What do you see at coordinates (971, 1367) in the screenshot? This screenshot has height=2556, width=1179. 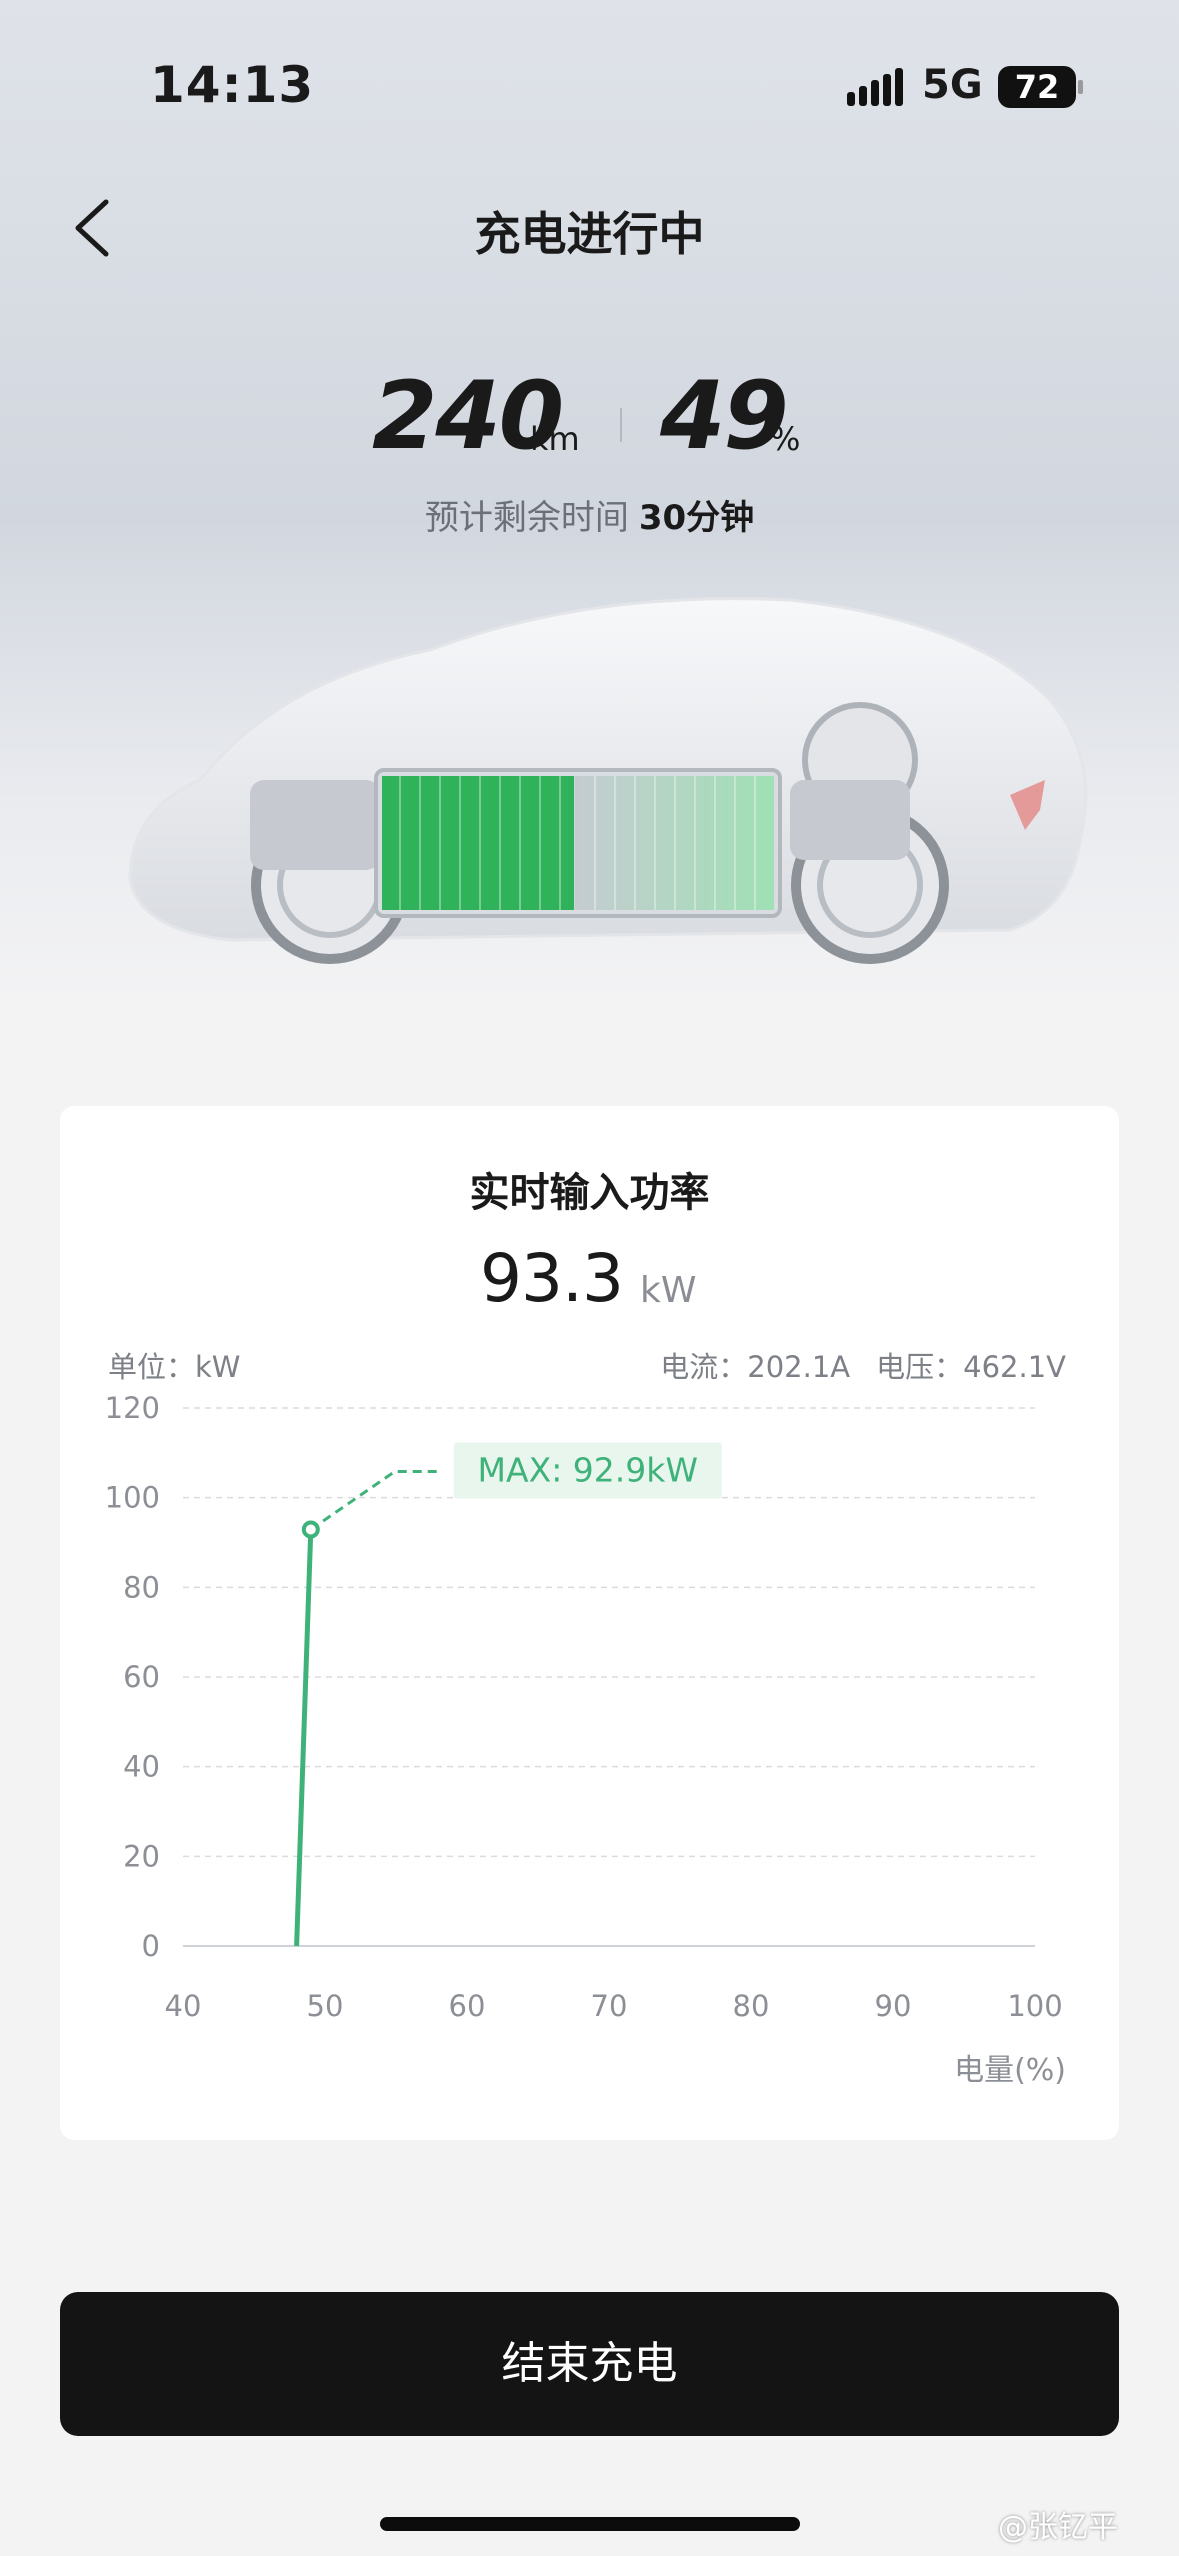 I see `voltage-readout: 电压：462.1V` at bounding box center [971, 1367].